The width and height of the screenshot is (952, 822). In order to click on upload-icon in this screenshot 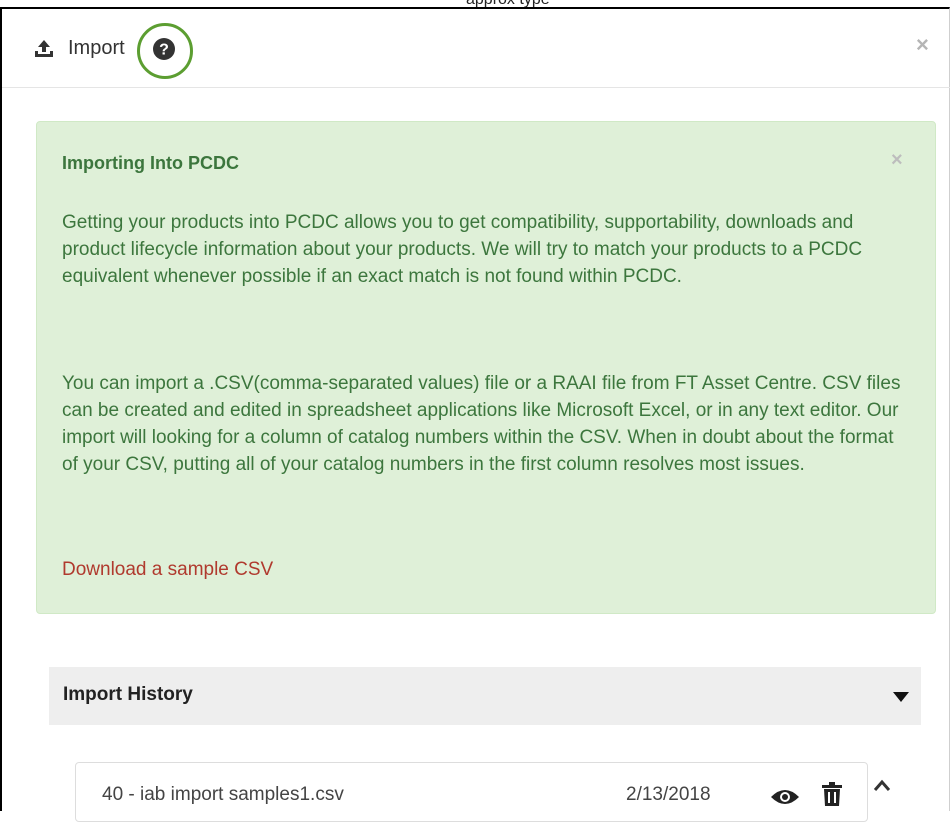, I will do `click(44, 48)`.